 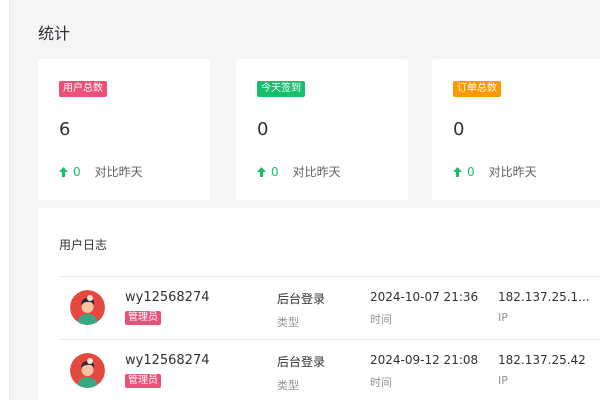 What do you see at coordinates (542, 370) in the screenshot?
I see `ip-cell: 182.137.25.42 IP` at bounding box center [542, 370].